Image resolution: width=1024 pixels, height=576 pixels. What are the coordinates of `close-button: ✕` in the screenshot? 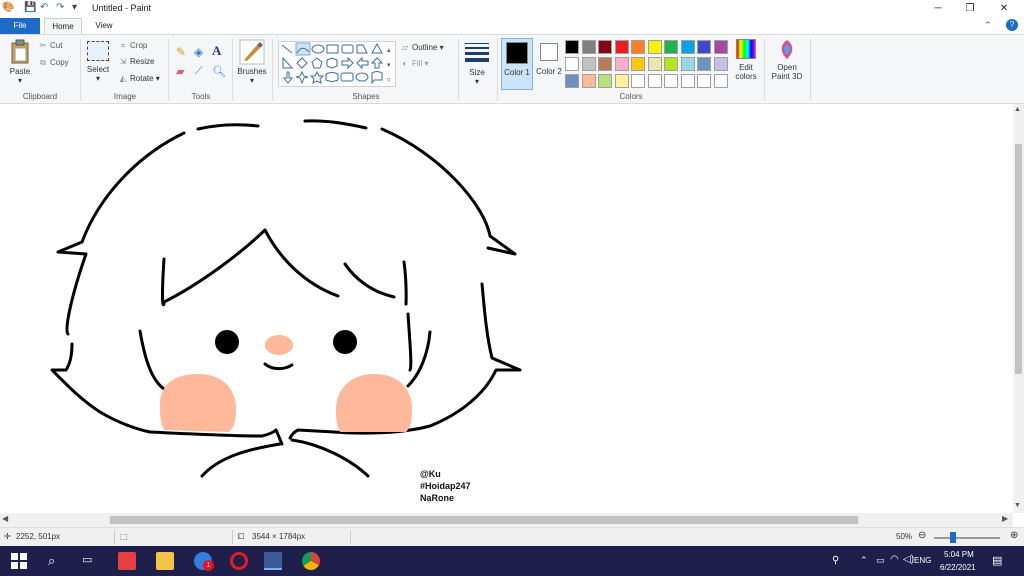 It's located at (1004, 9).